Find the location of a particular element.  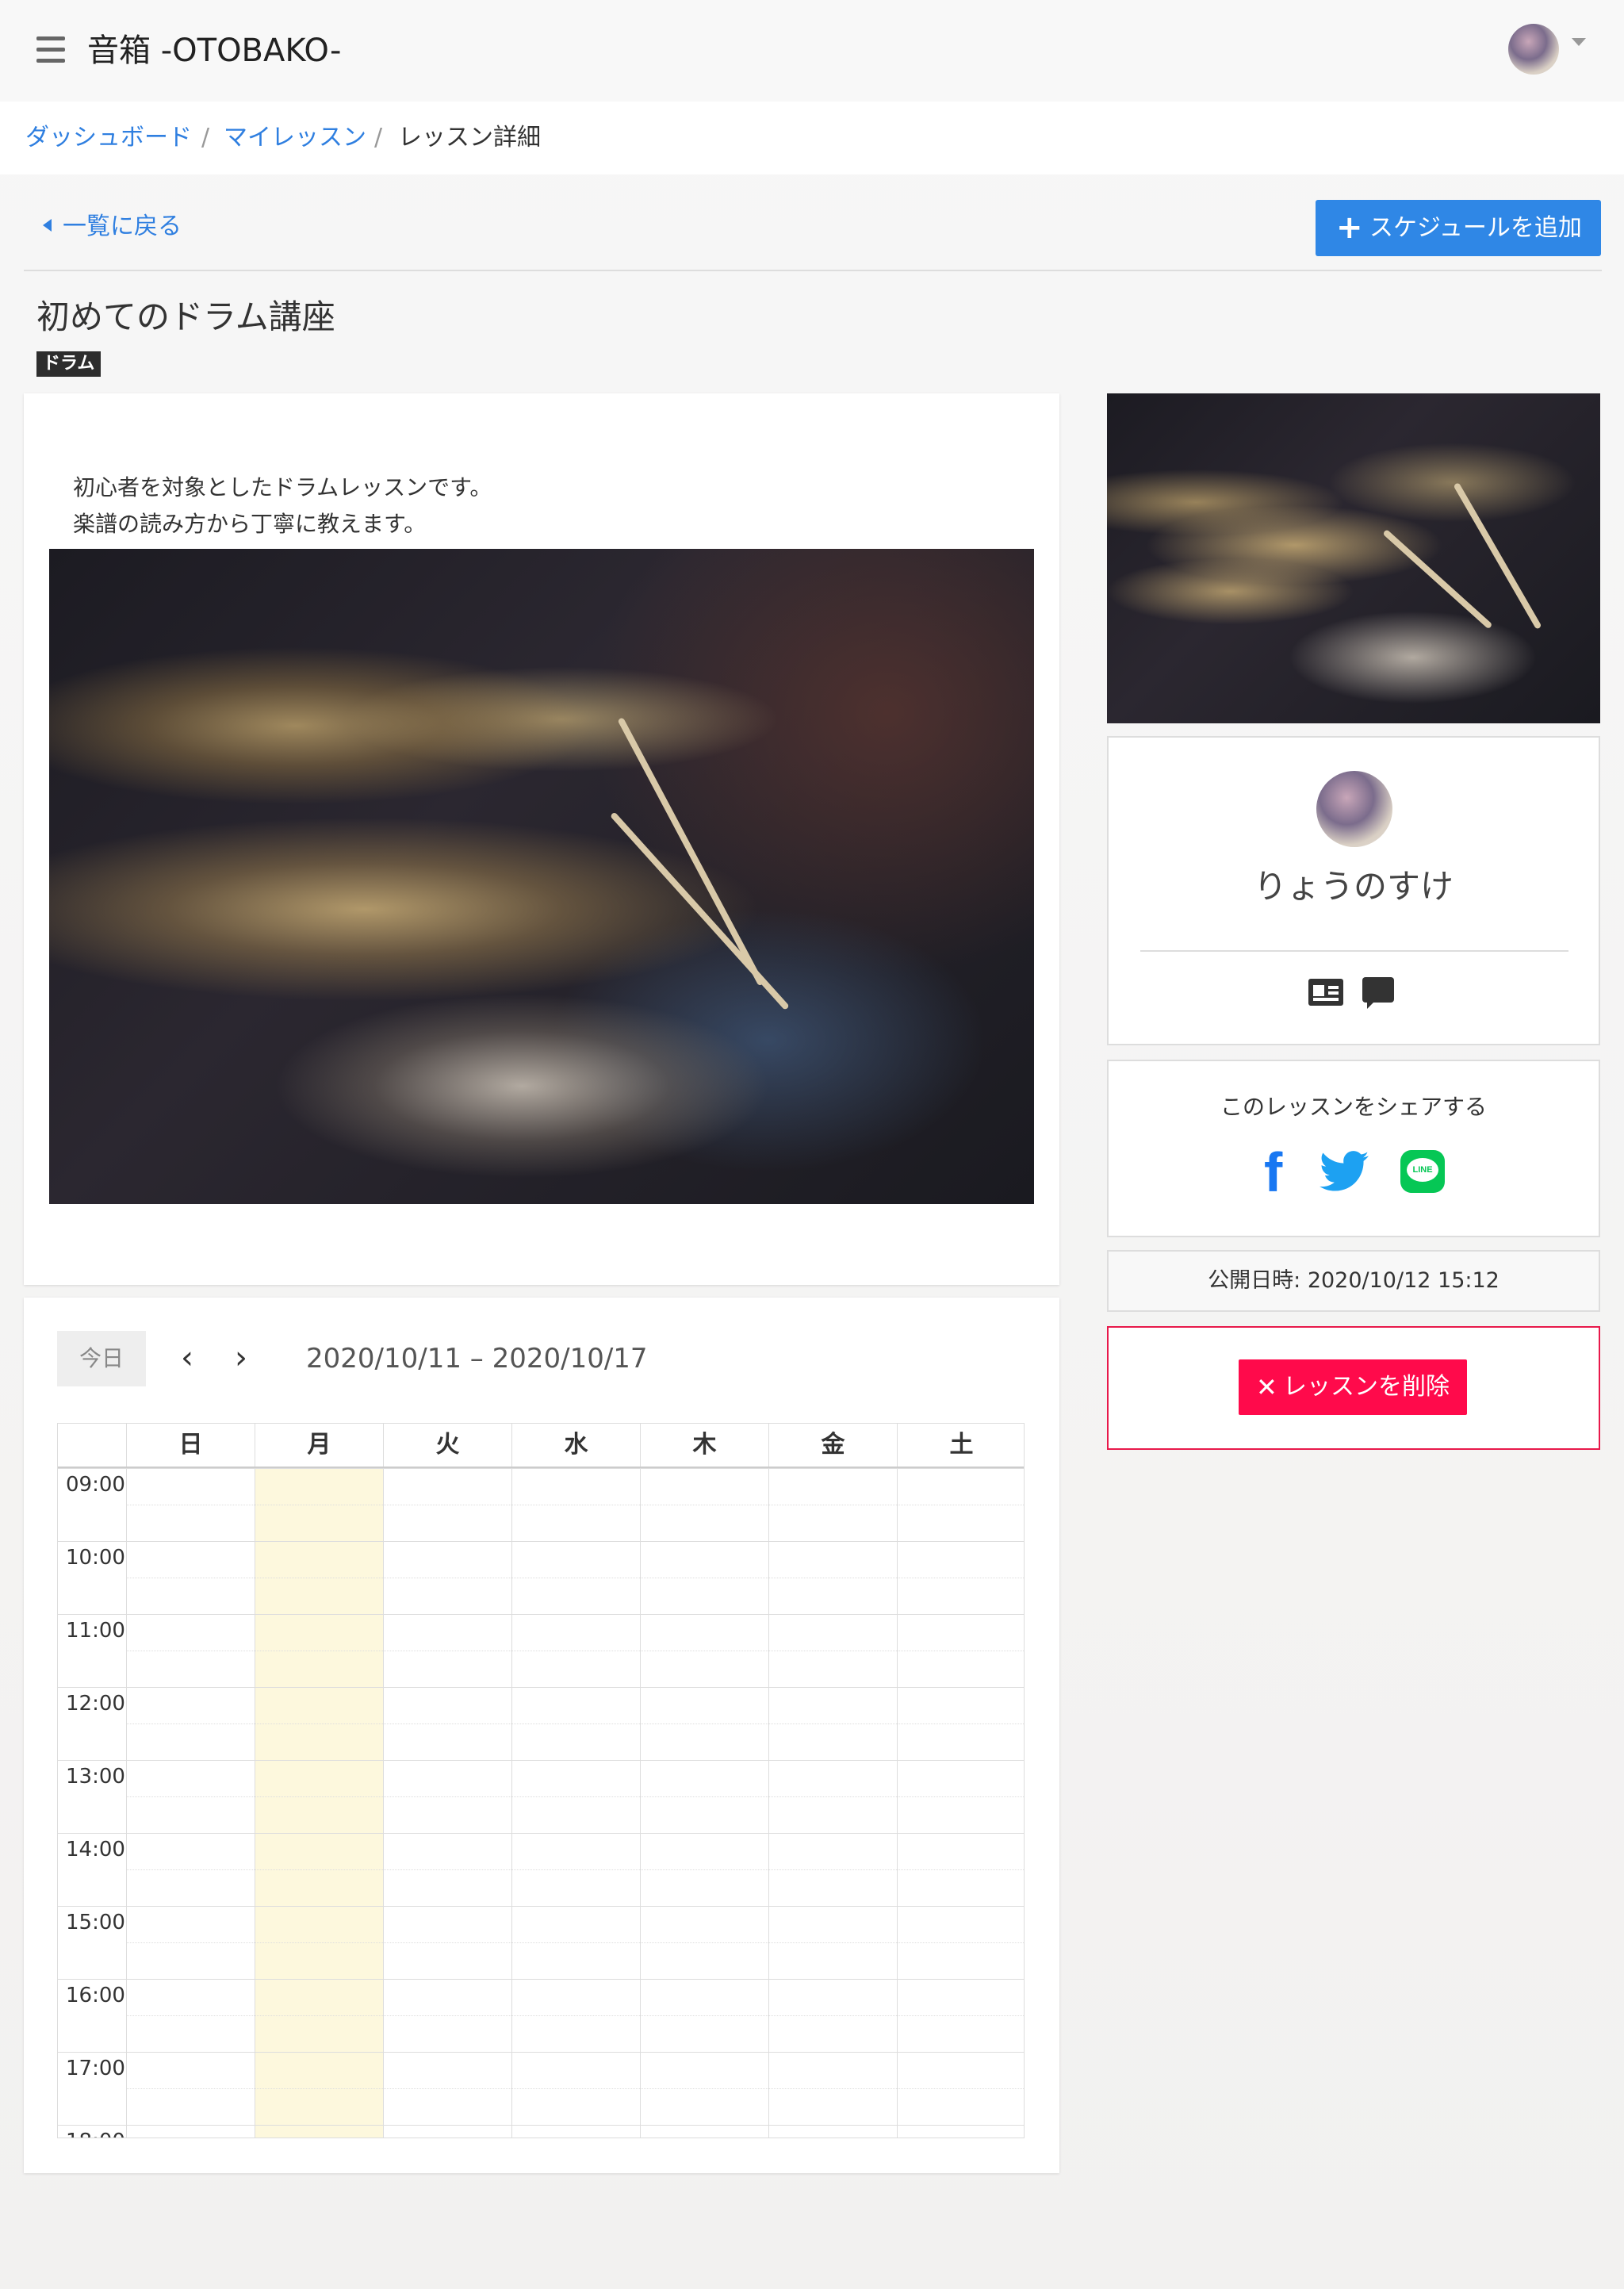

share-title: このレッスンをシェアする is located at coordinates (1353, 1107).